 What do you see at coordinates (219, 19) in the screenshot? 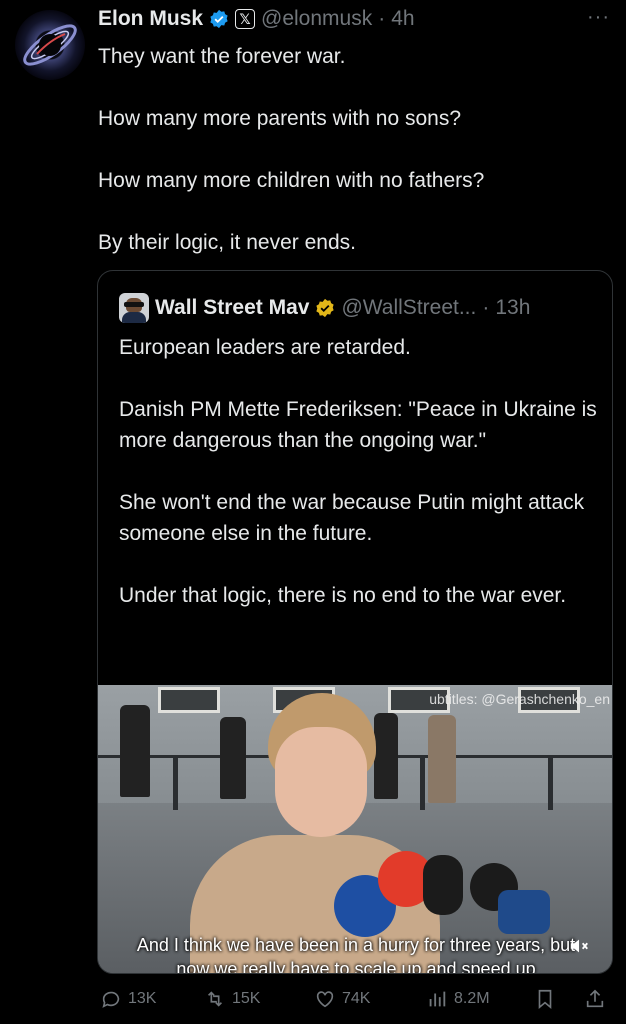
I see `verified-badge-icon` at bounding box center [219, 19].